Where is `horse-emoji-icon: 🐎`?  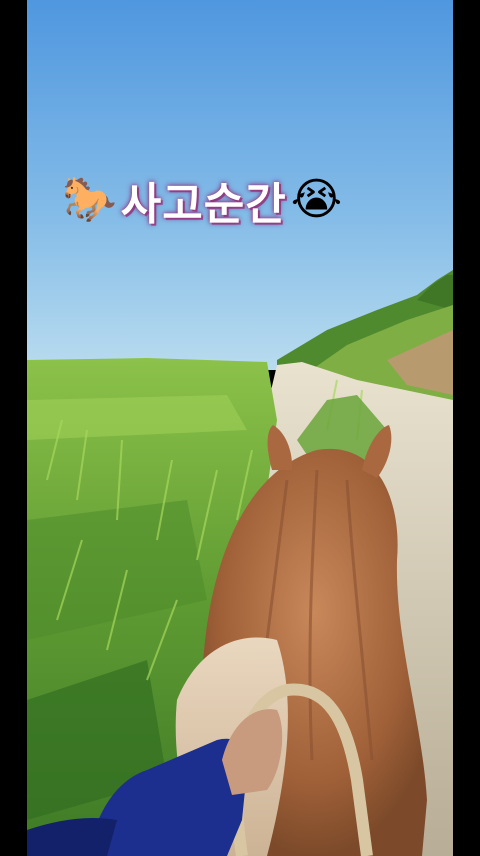 horse-emoji-icon: 🐎 is located at coordinates (89, 199).